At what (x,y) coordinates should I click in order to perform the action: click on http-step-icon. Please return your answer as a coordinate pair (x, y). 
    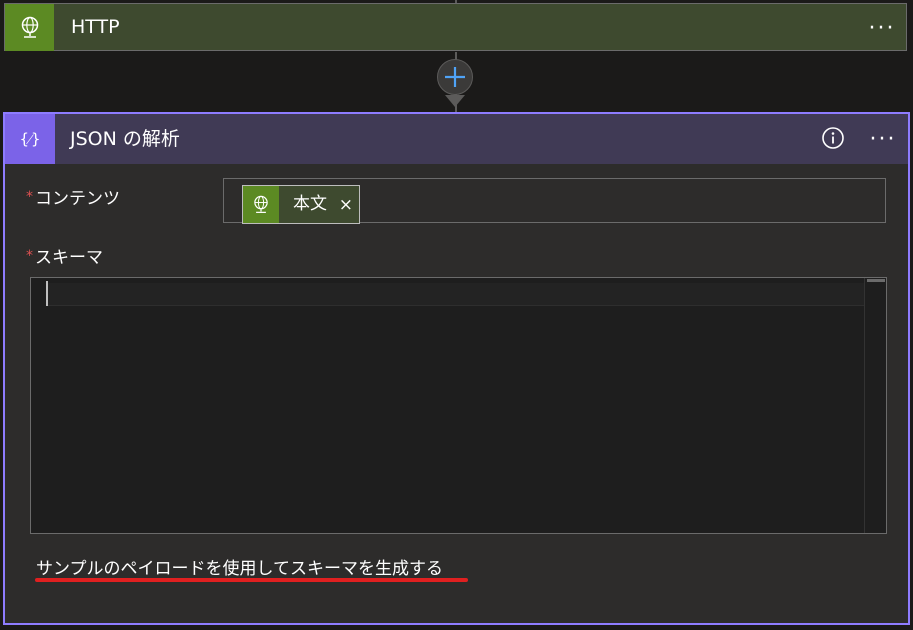
    Looking at the image, I should click on (29, 27).